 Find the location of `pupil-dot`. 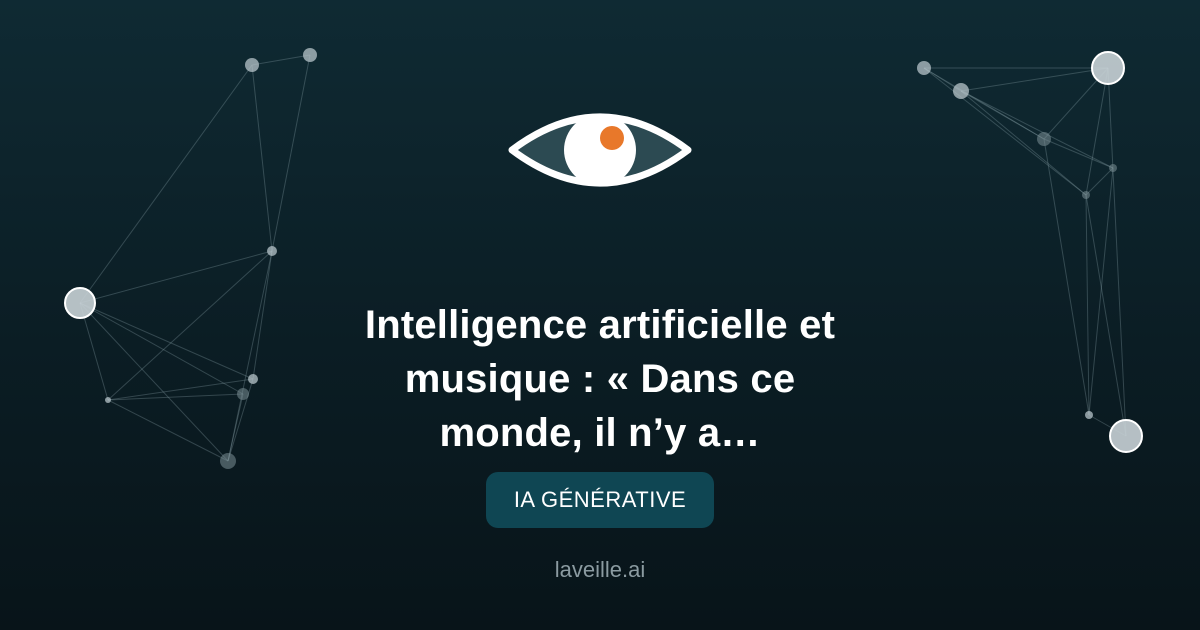

pupil-dot is located at coordinates (612, 138).